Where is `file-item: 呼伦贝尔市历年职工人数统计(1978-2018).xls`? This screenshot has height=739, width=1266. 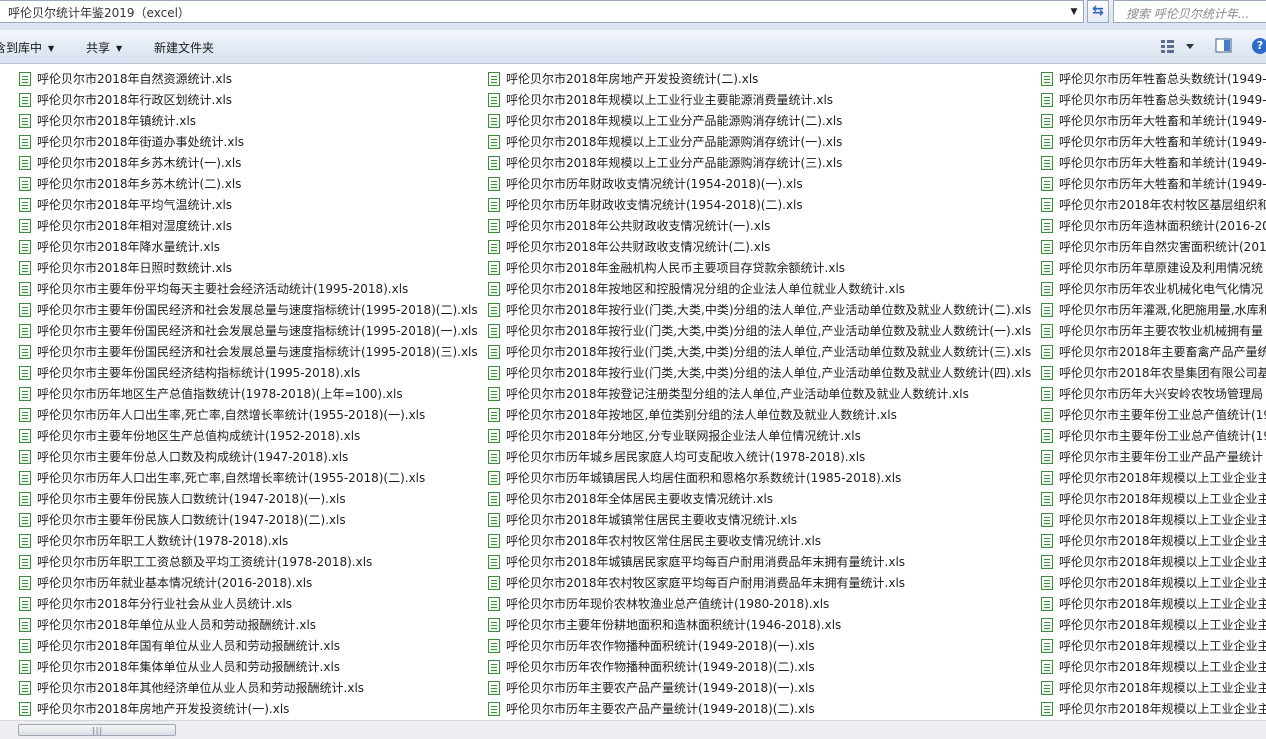
file-item: 呼伦贝尔市历年职工人数统计(1978-2018).xls is located at coordinates (248, 541).